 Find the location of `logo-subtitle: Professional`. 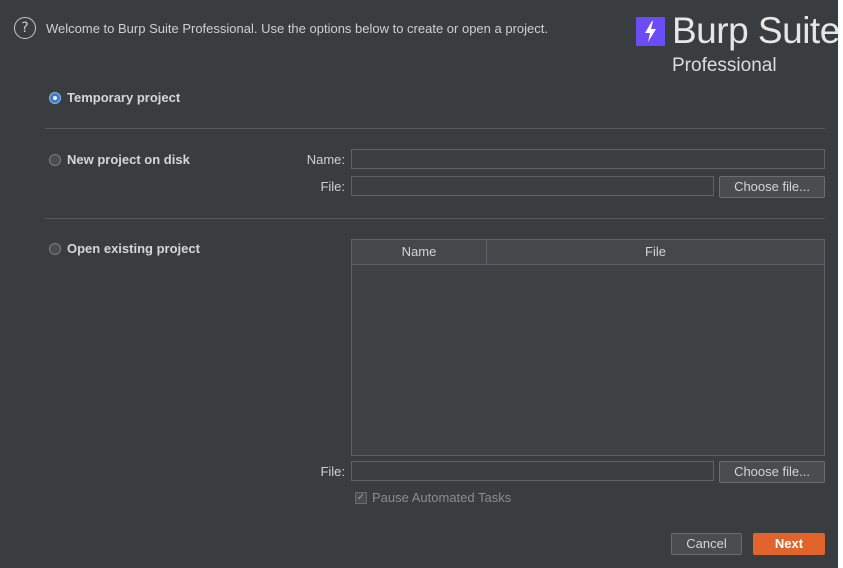

logo-subtitle: Professional is located at coordinates (724, 65).